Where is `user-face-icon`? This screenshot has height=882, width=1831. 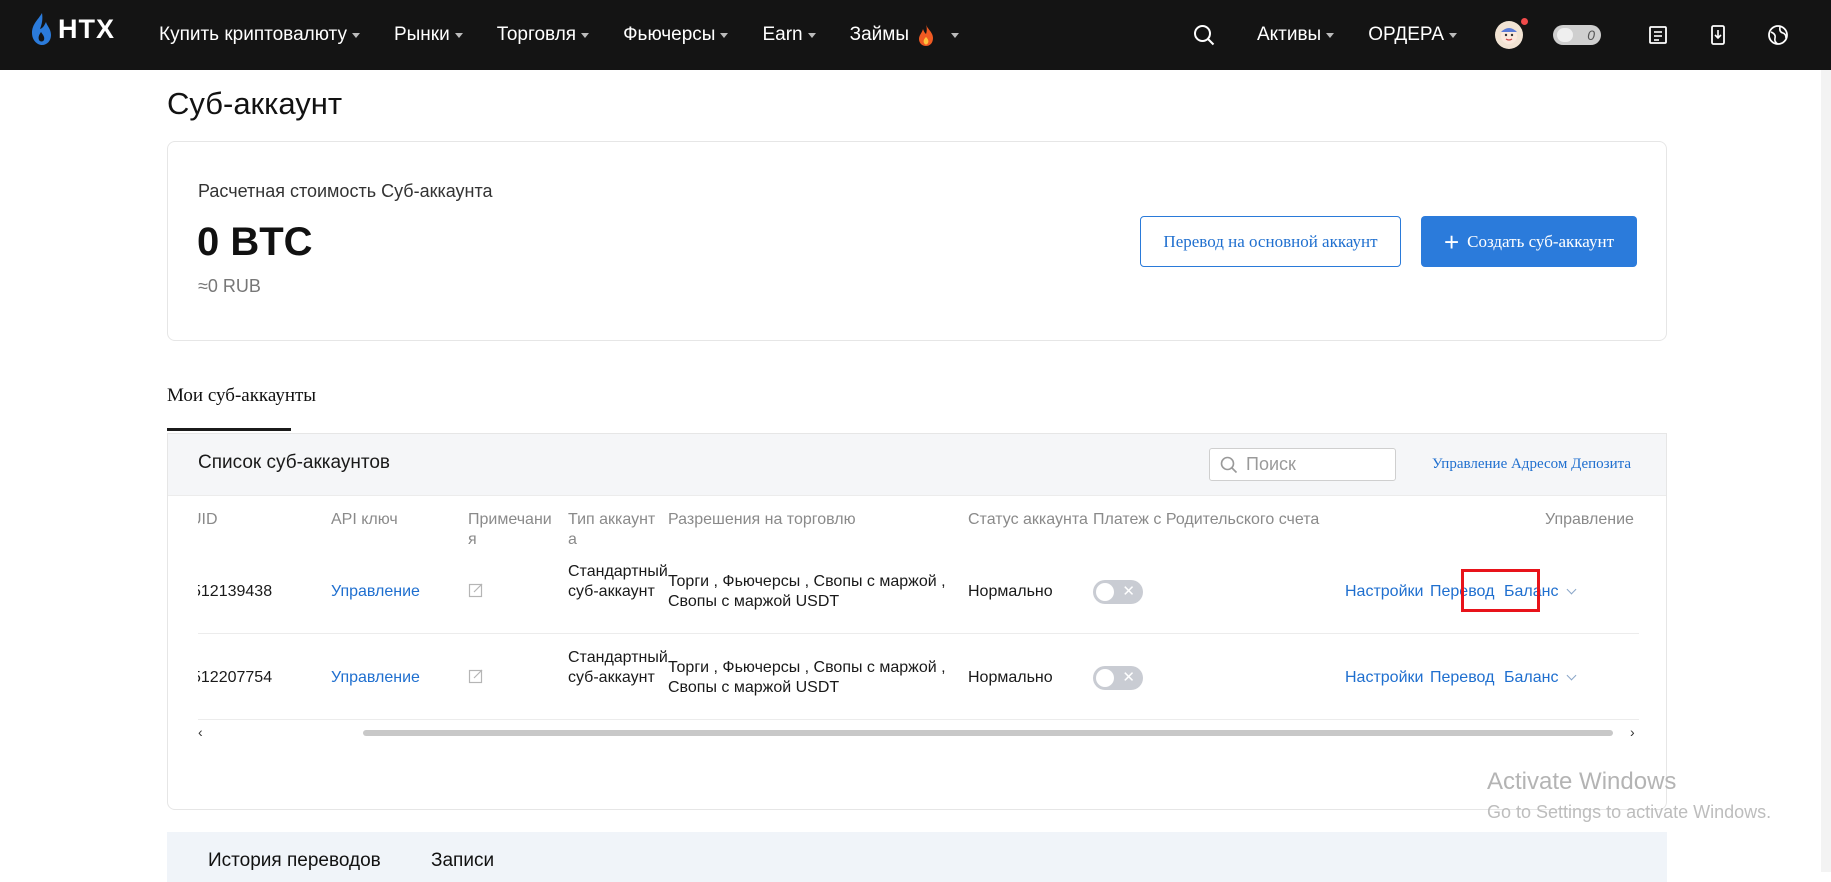
user-face-icon is located at coordinates (1509, 36).